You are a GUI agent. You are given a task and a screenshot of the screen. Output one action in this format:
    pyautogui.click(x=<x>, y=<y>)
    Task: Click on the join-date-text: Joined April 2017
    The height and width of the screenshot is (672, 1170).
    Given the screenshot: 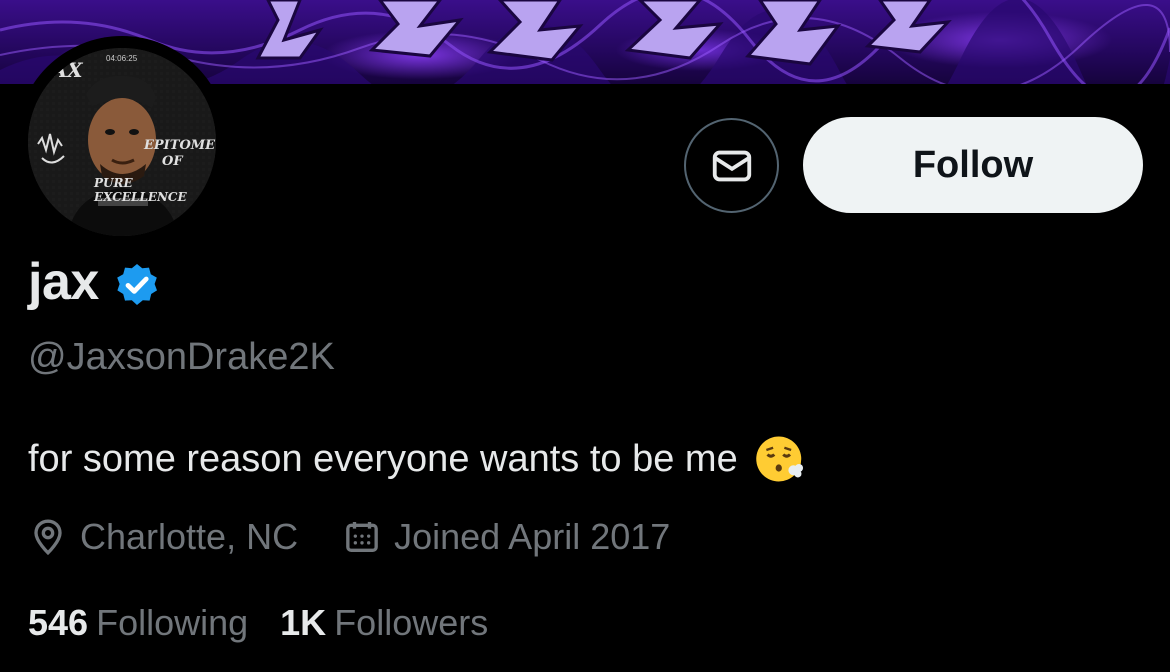 What is the action you would take?
    pyautogui.click(x=532, y=536)
    